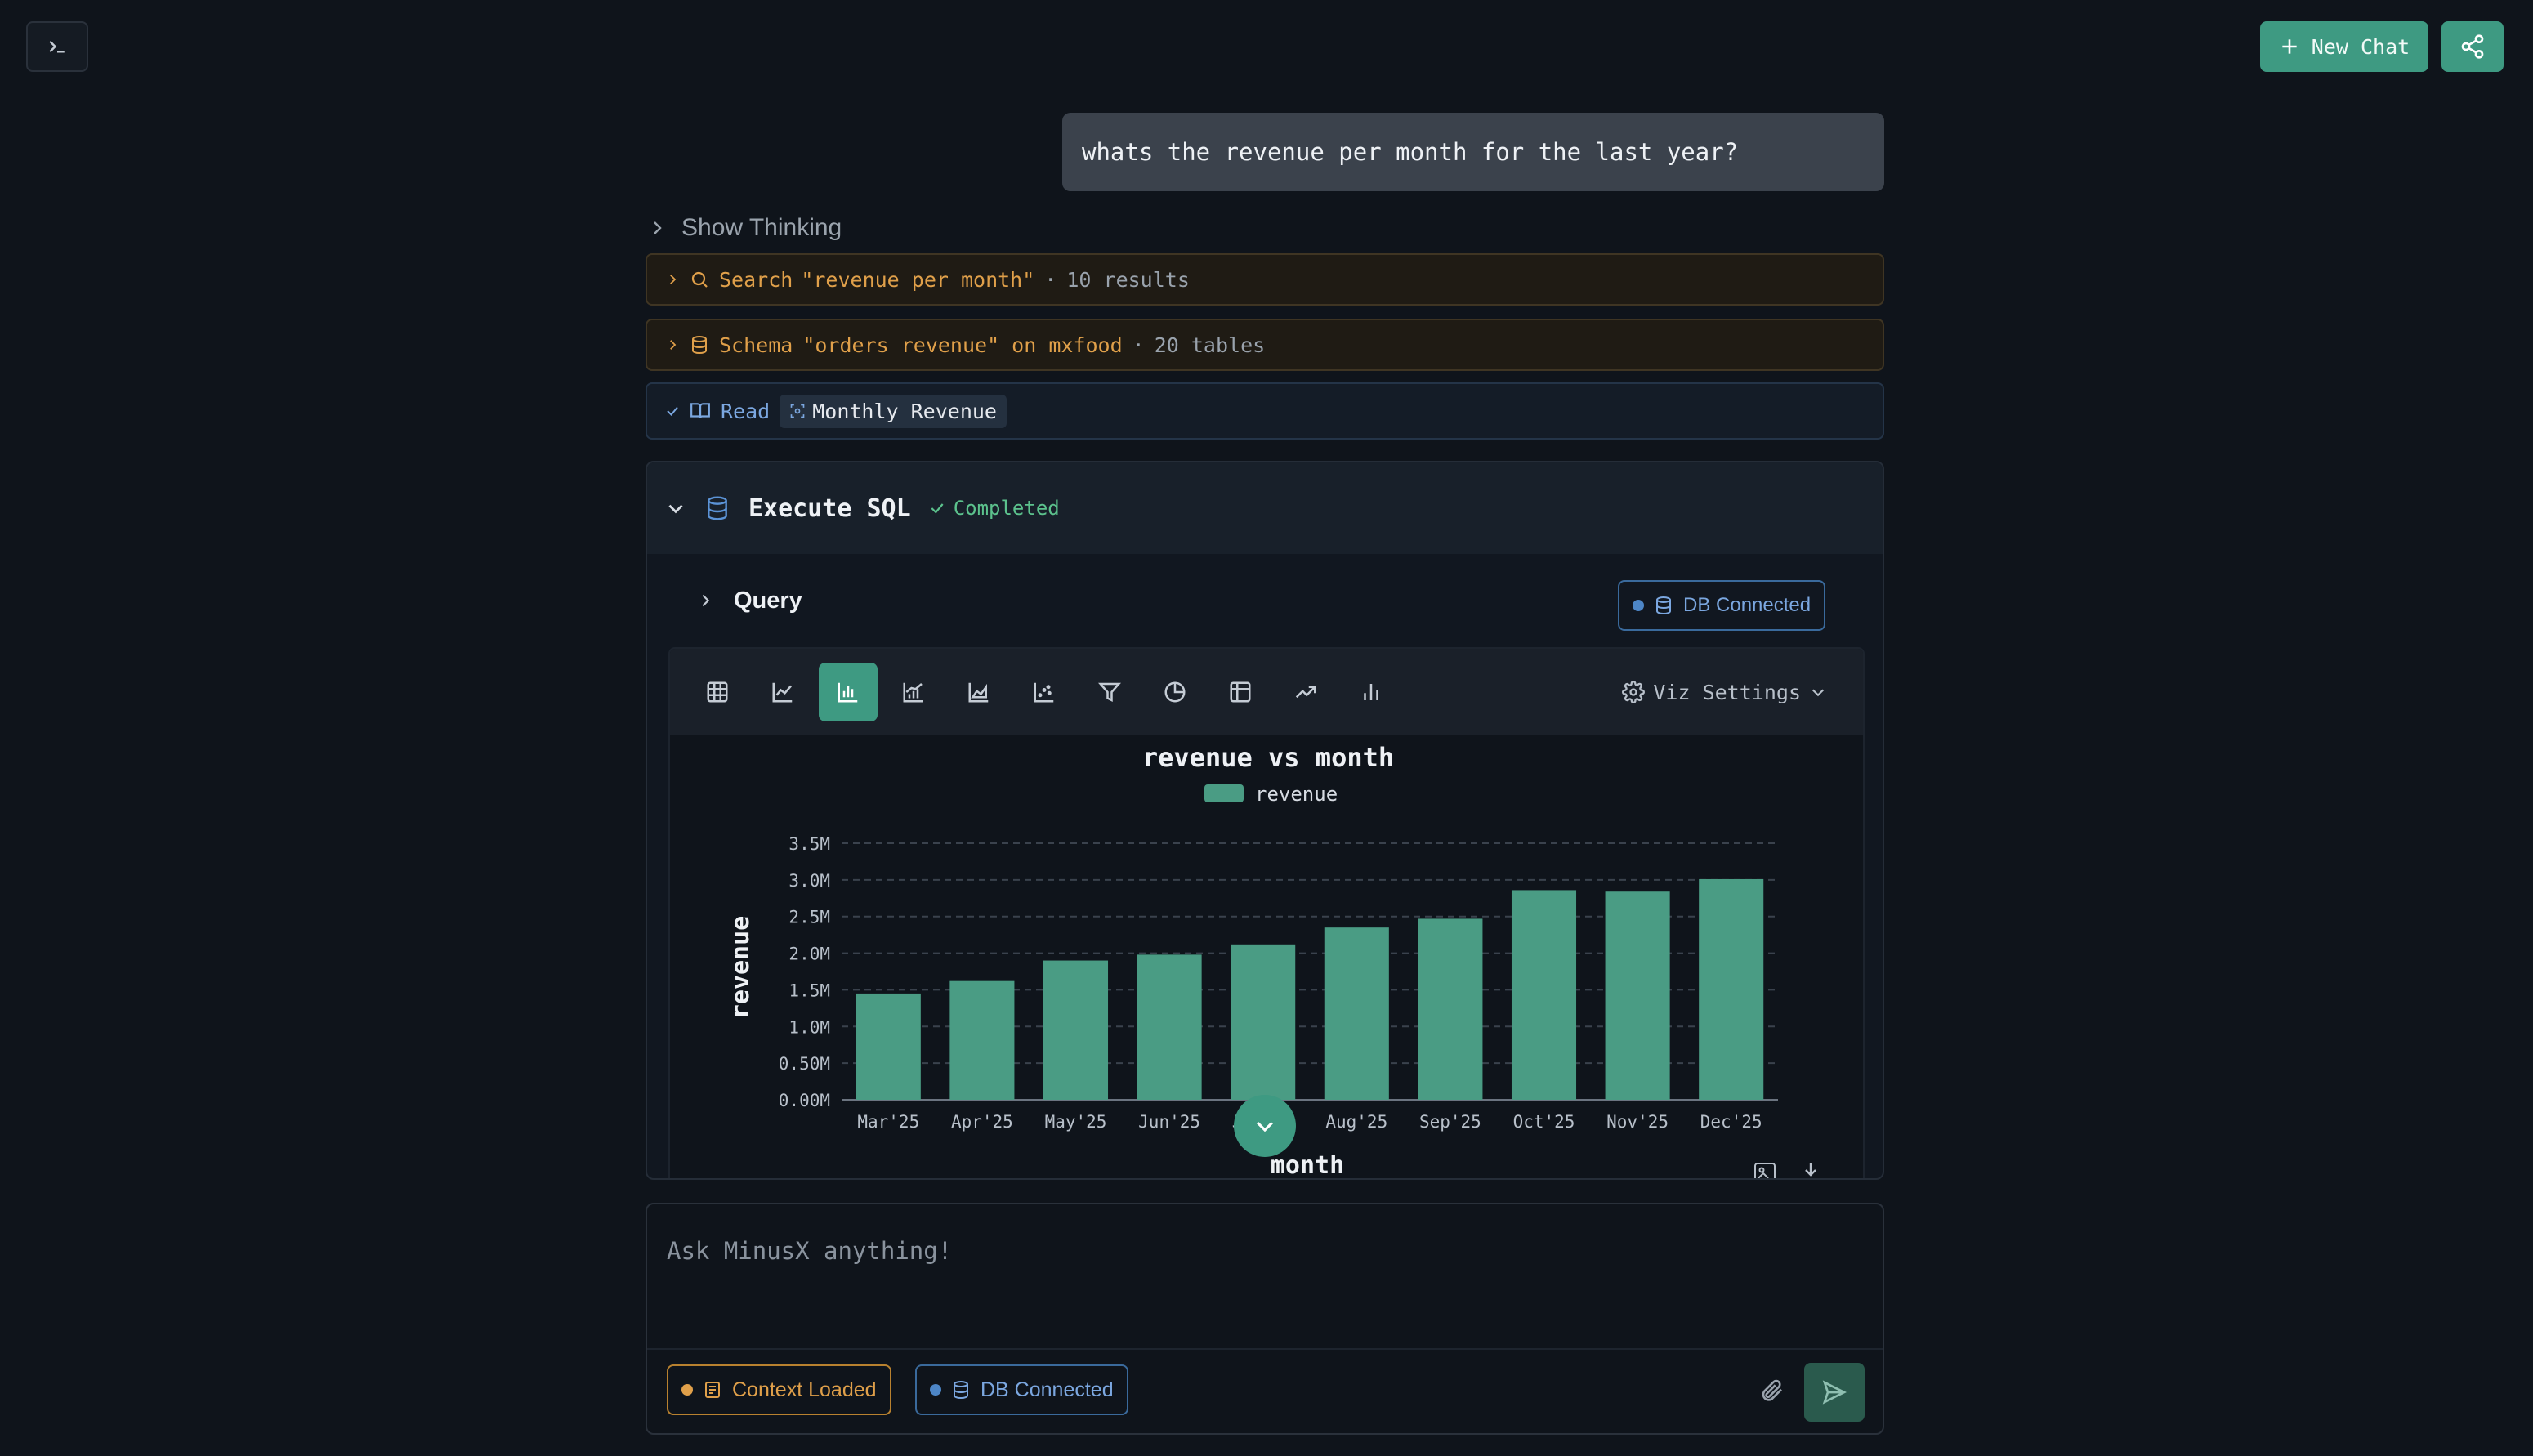 This screenshot has height=1456, width=2533. What do you see at coordinates (888, 1122) in the screenshot?
I see `x-tick-label: Mar'25` at bounding box center [888, 1122].